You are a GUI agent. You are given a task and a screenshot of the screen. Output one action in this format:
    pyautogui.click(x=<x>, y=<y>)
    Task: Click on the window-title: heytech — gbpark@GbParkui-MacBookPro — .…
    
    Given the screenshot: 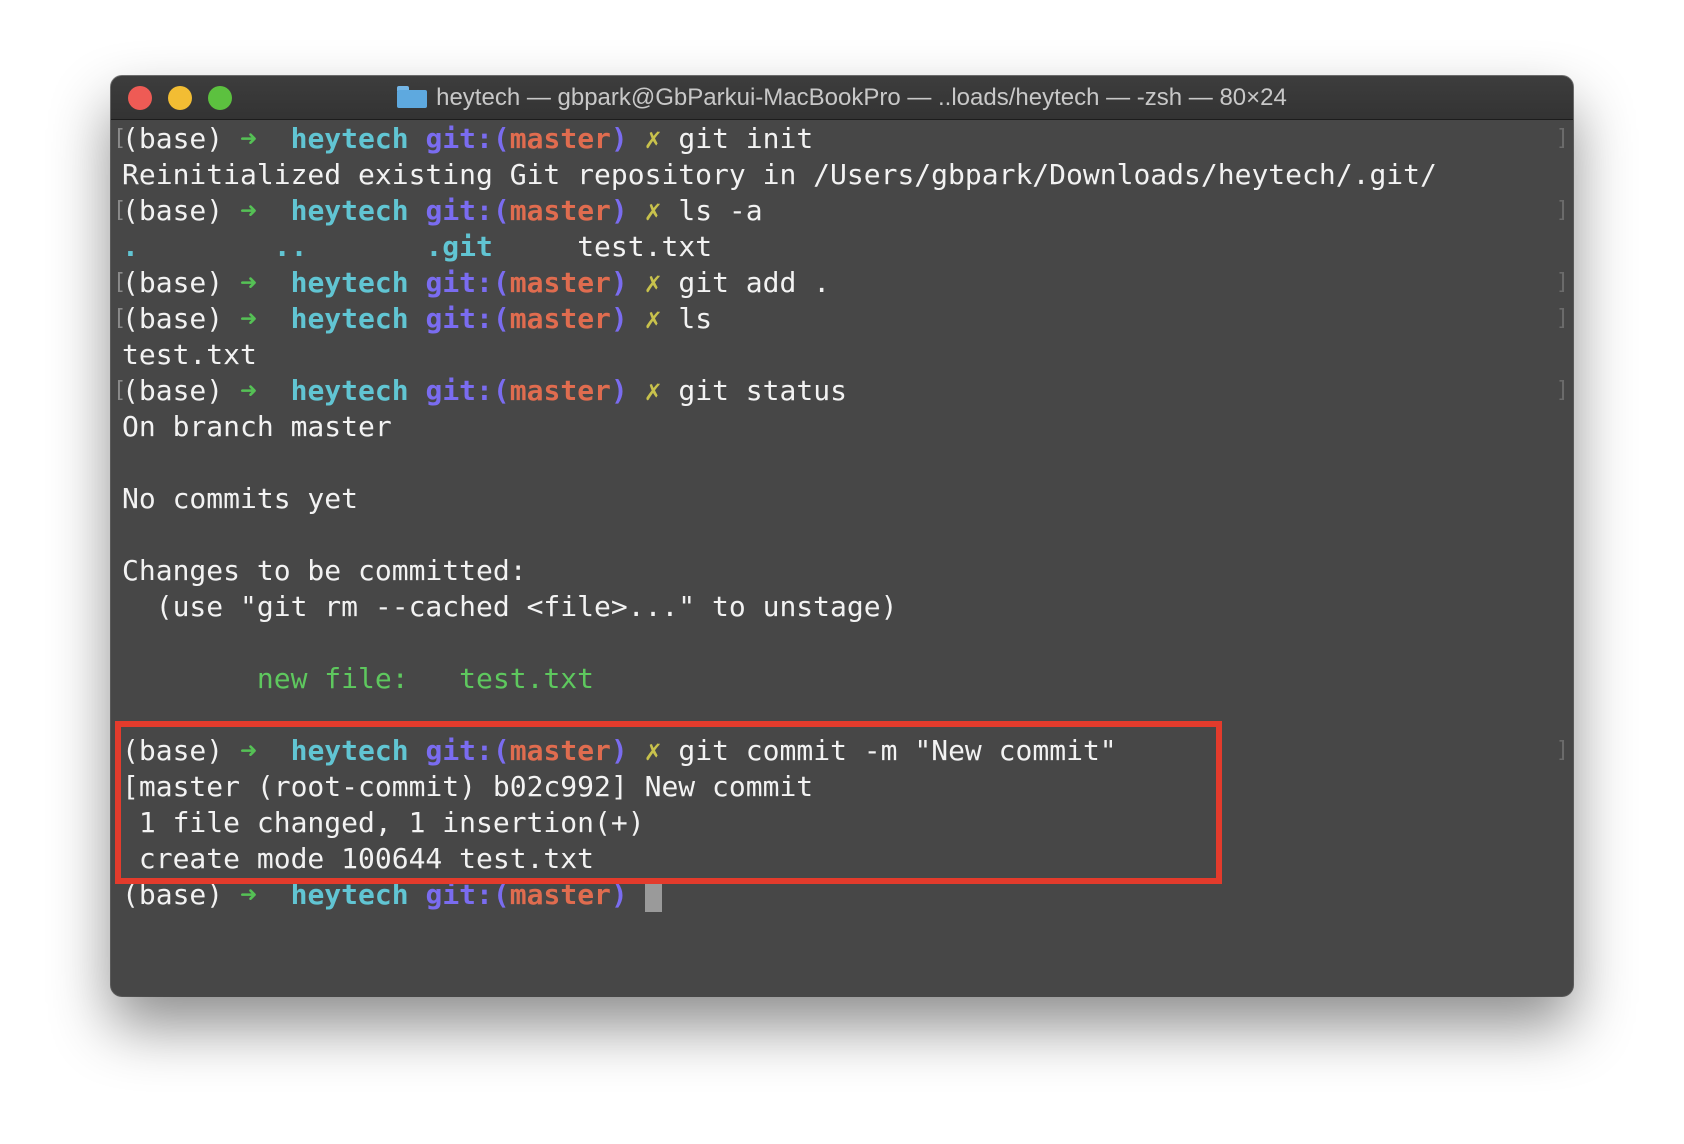 What is the action you would take?
    pyautogui.click(x=842, y=97)
    